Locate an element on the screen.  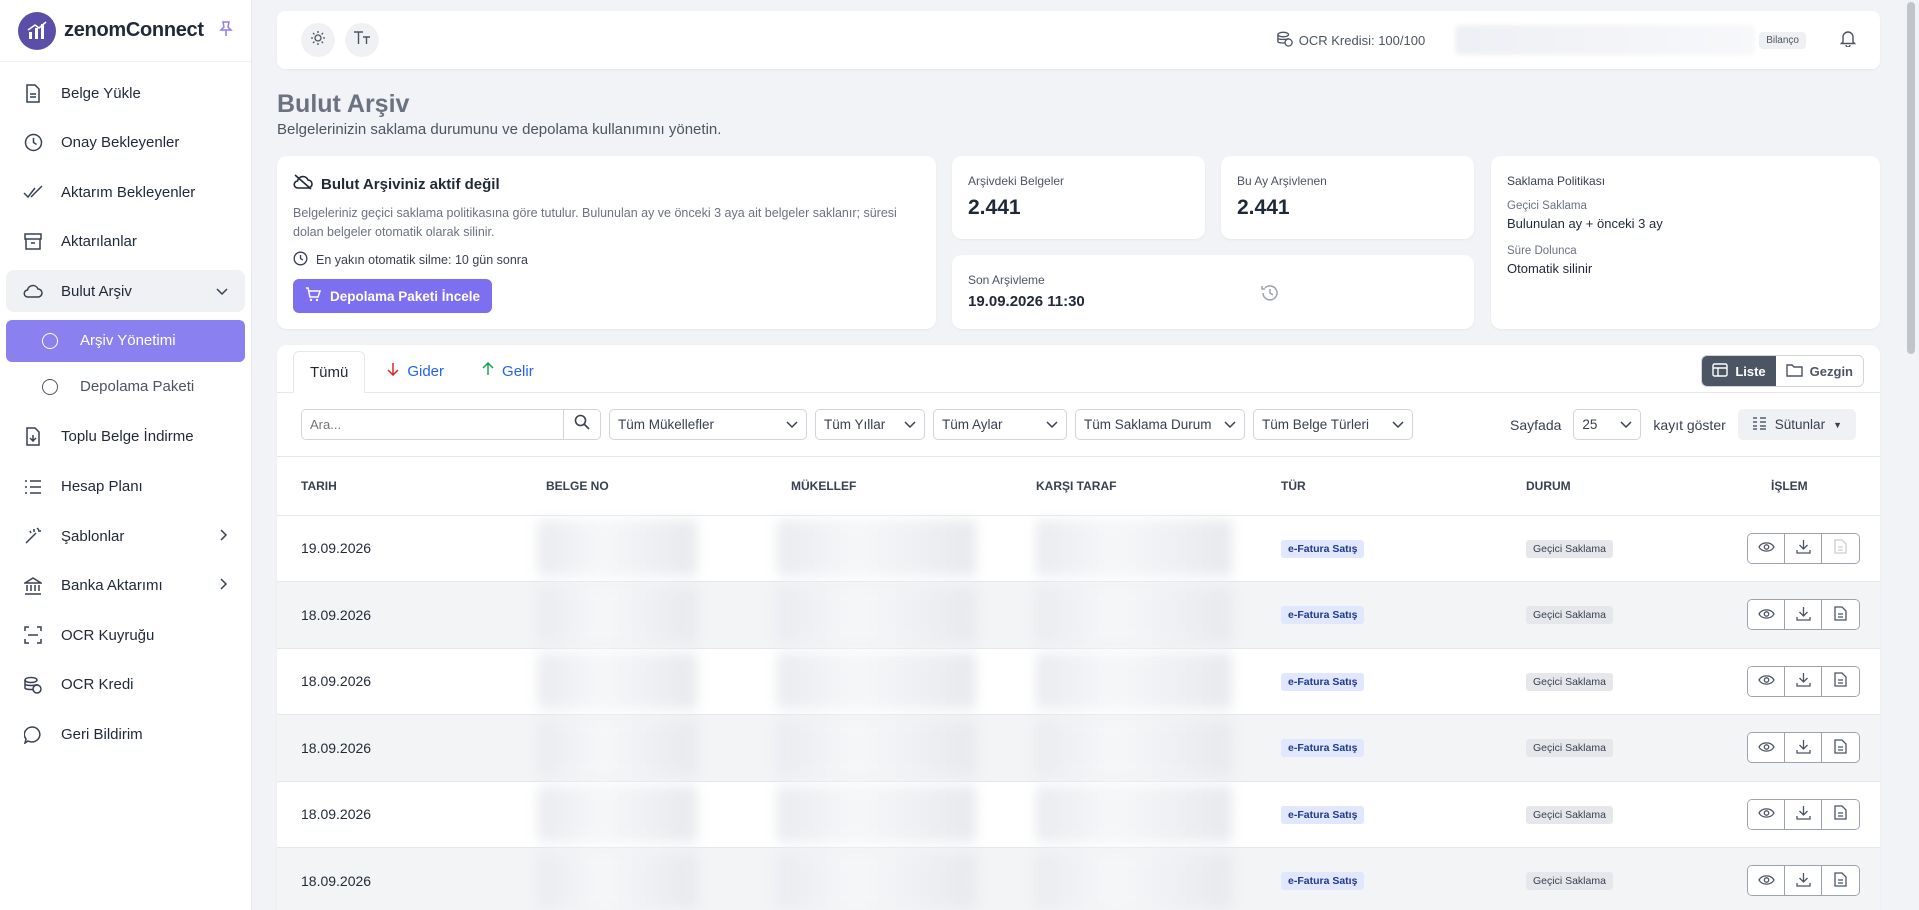
cell-taxpayer is located at coordinates (889, 814).